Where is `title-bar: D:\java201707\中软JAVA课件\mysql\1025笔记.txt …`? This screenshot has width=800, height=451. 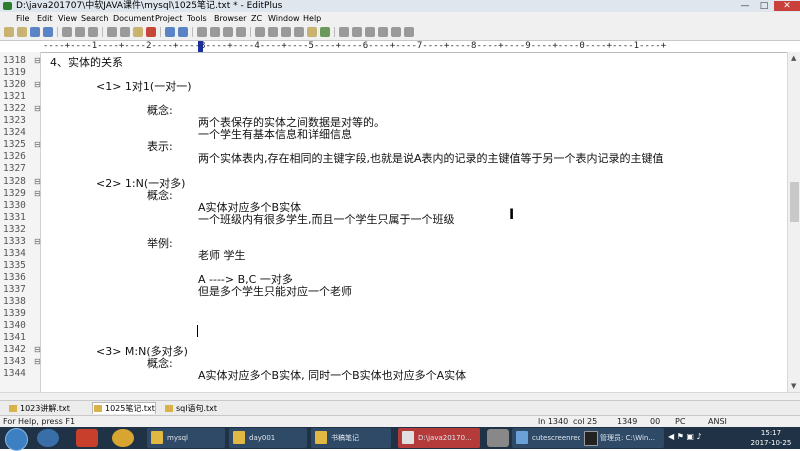 title-bar: D:\java201707\中软JAVA课件\mysql\1025笔记.txt … is located at coordinates (400, 6).